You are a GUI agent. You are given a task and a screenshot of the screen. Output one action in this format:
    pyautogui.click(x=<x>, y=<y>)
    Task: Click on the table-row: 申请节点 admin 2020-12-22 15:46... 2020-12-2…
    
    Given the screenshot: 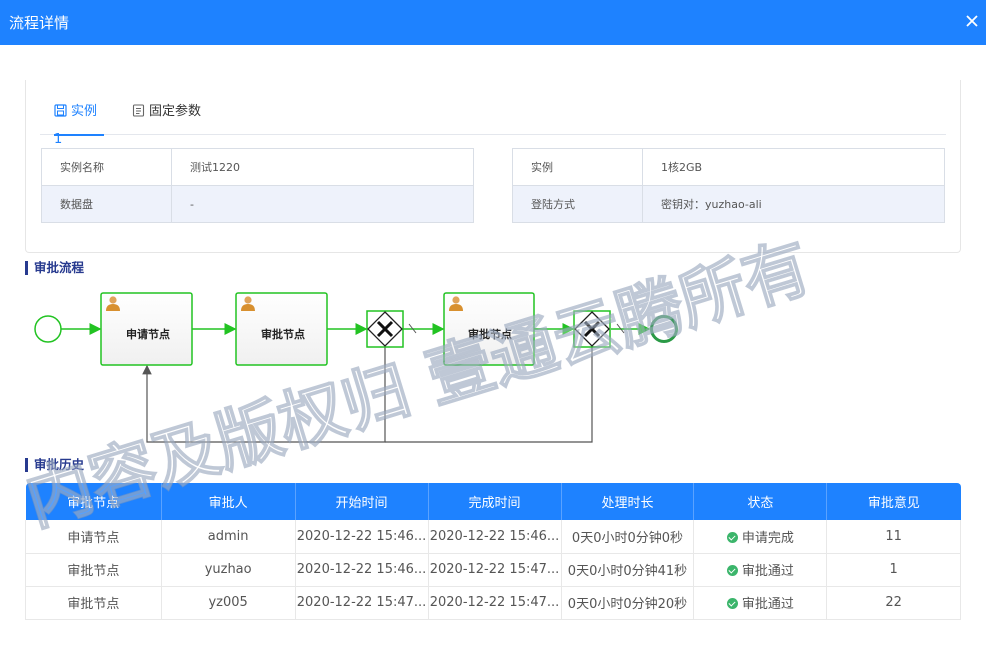 What is the action you would take?
    pyautogui.click(x=493, y=537)
    